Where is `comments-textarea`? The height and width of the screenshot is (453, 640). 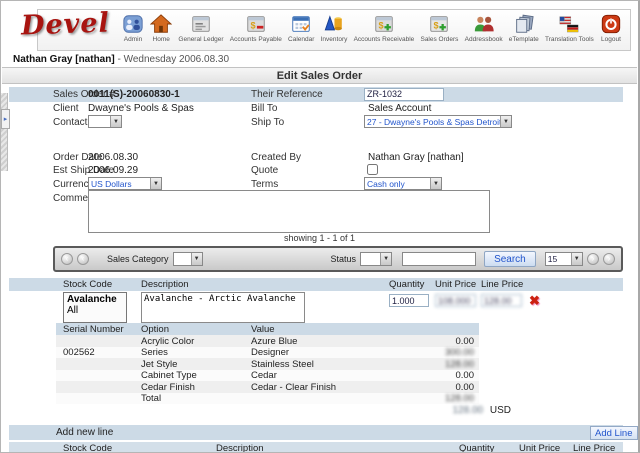 comments-textarea is located at coordinates (289, 211).